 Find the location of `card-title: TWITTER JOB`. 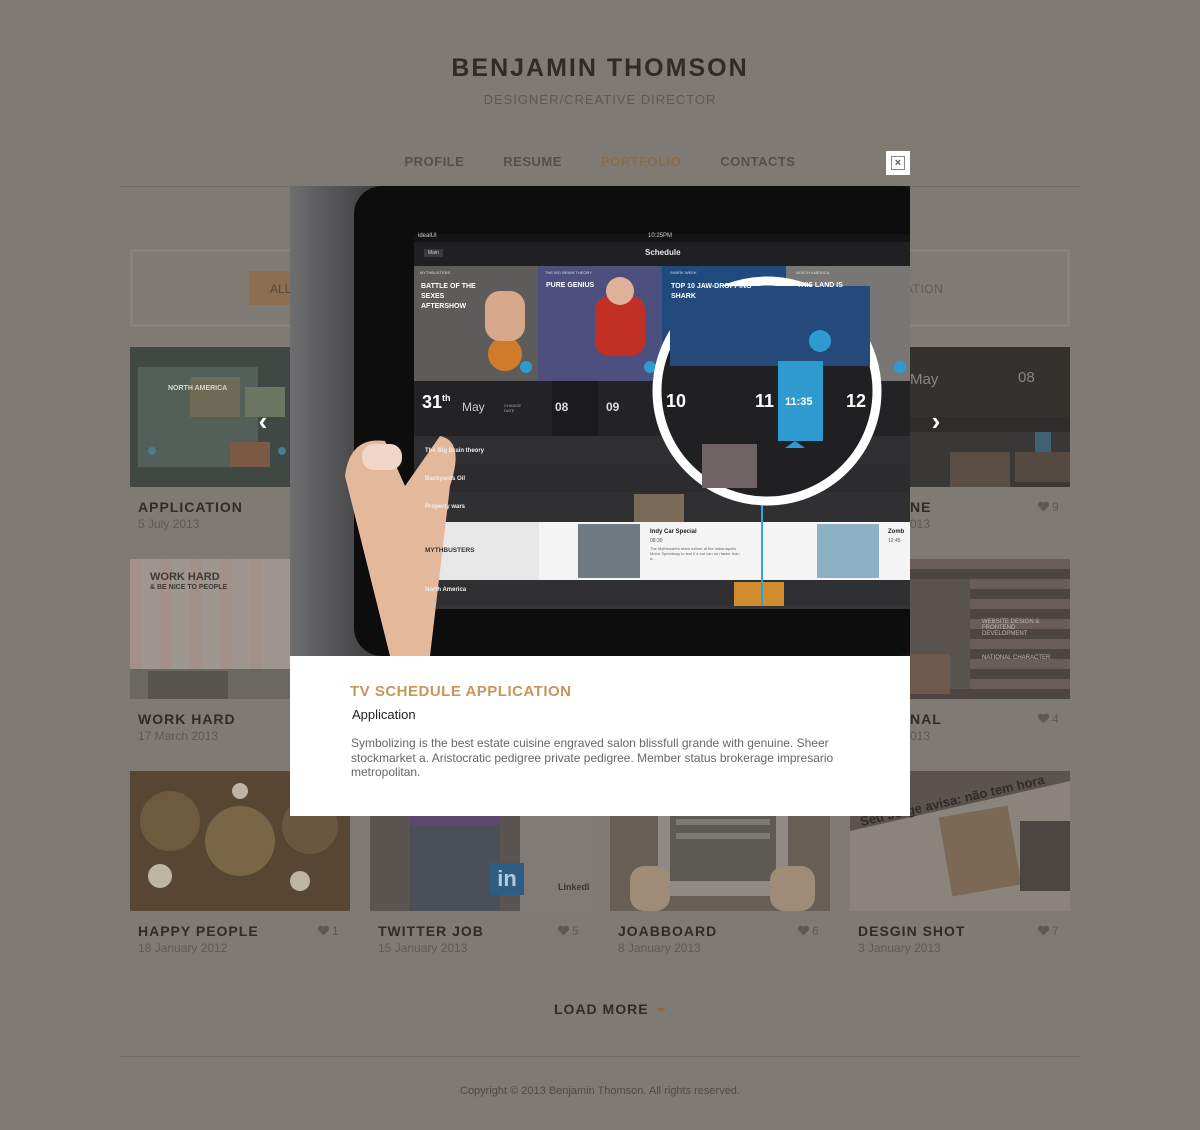

card-title: TWITTER JOB is located at coordinates (431, 931).